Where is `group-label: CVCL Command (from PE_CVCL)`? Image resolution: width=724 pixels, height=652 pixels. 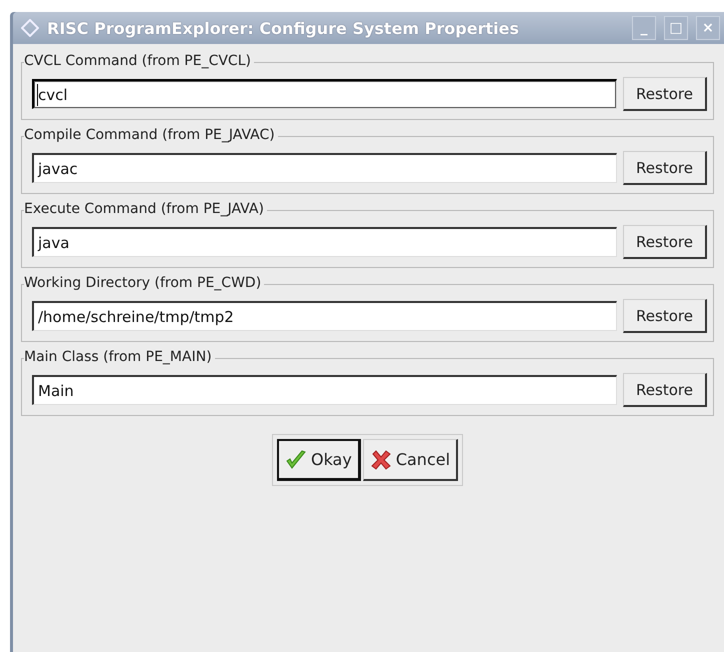
group-label: CVCL Command (from PE_CVCL) is located at coordinates (139, 61).